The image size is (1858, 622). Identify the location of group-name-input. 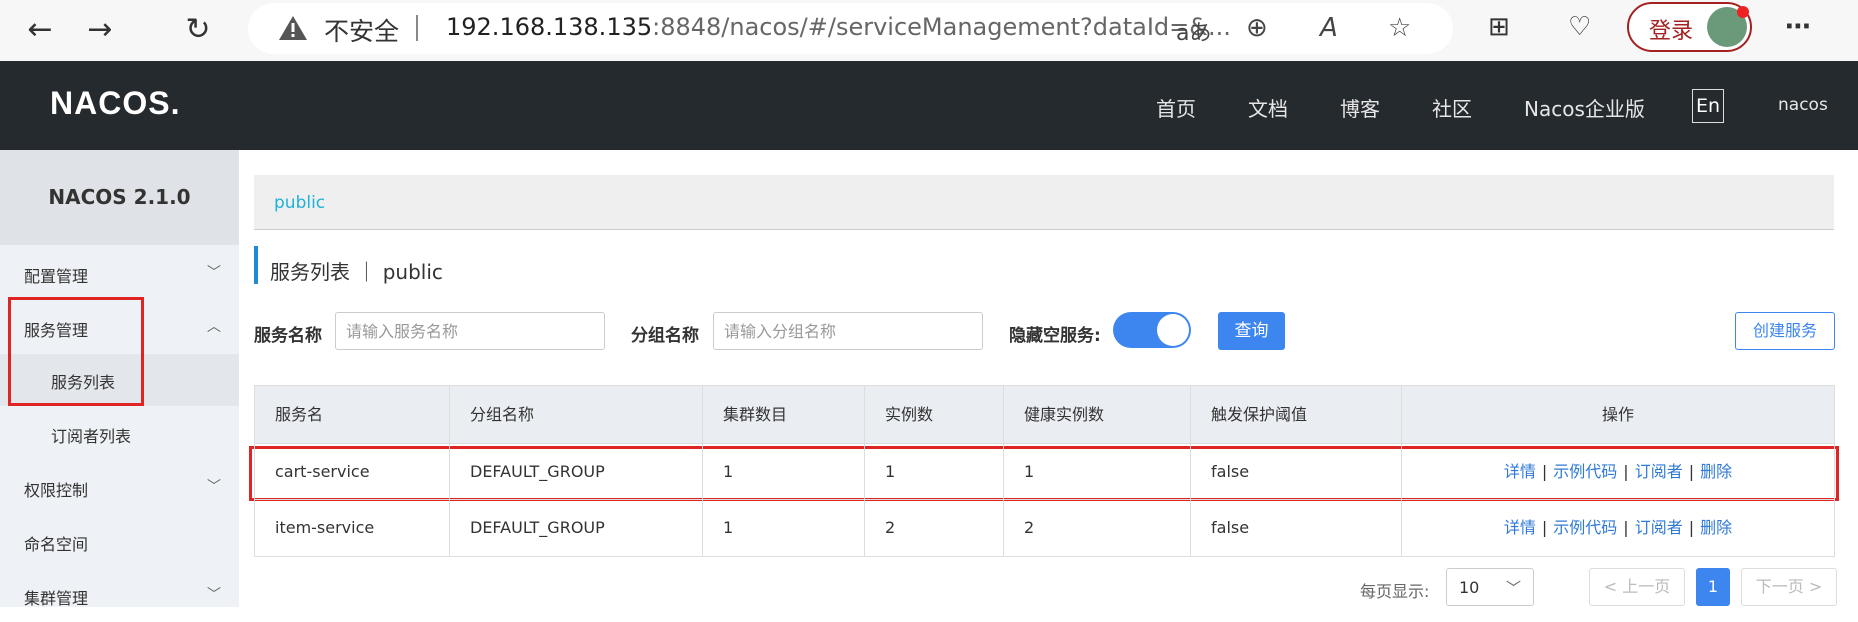
(848, 331).